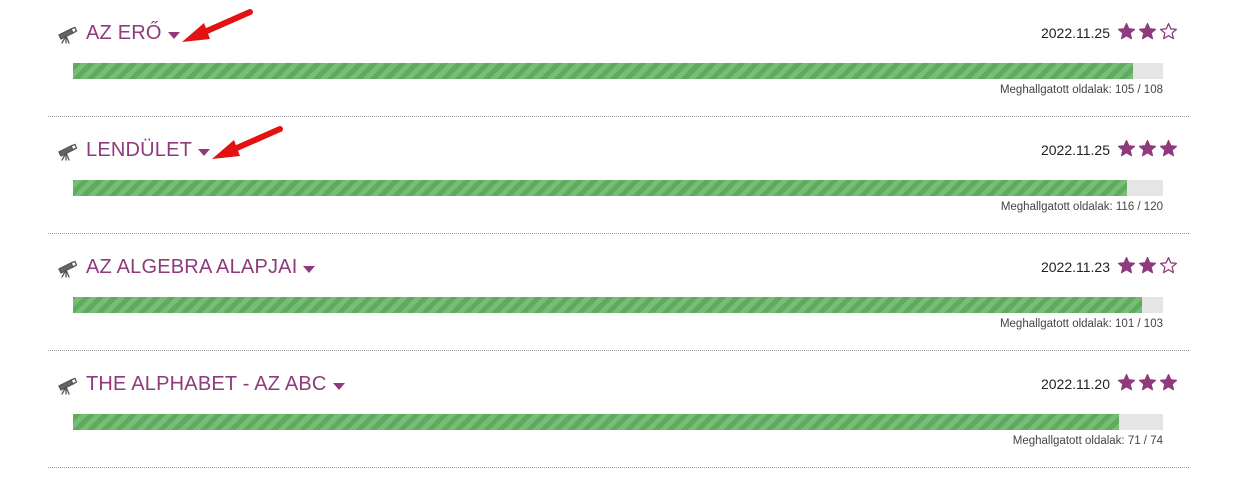  What do you see at coordinates (139, 150) in the screenshot?
I see `book-title: LENDÜLET` at bounding box center [139, 150].